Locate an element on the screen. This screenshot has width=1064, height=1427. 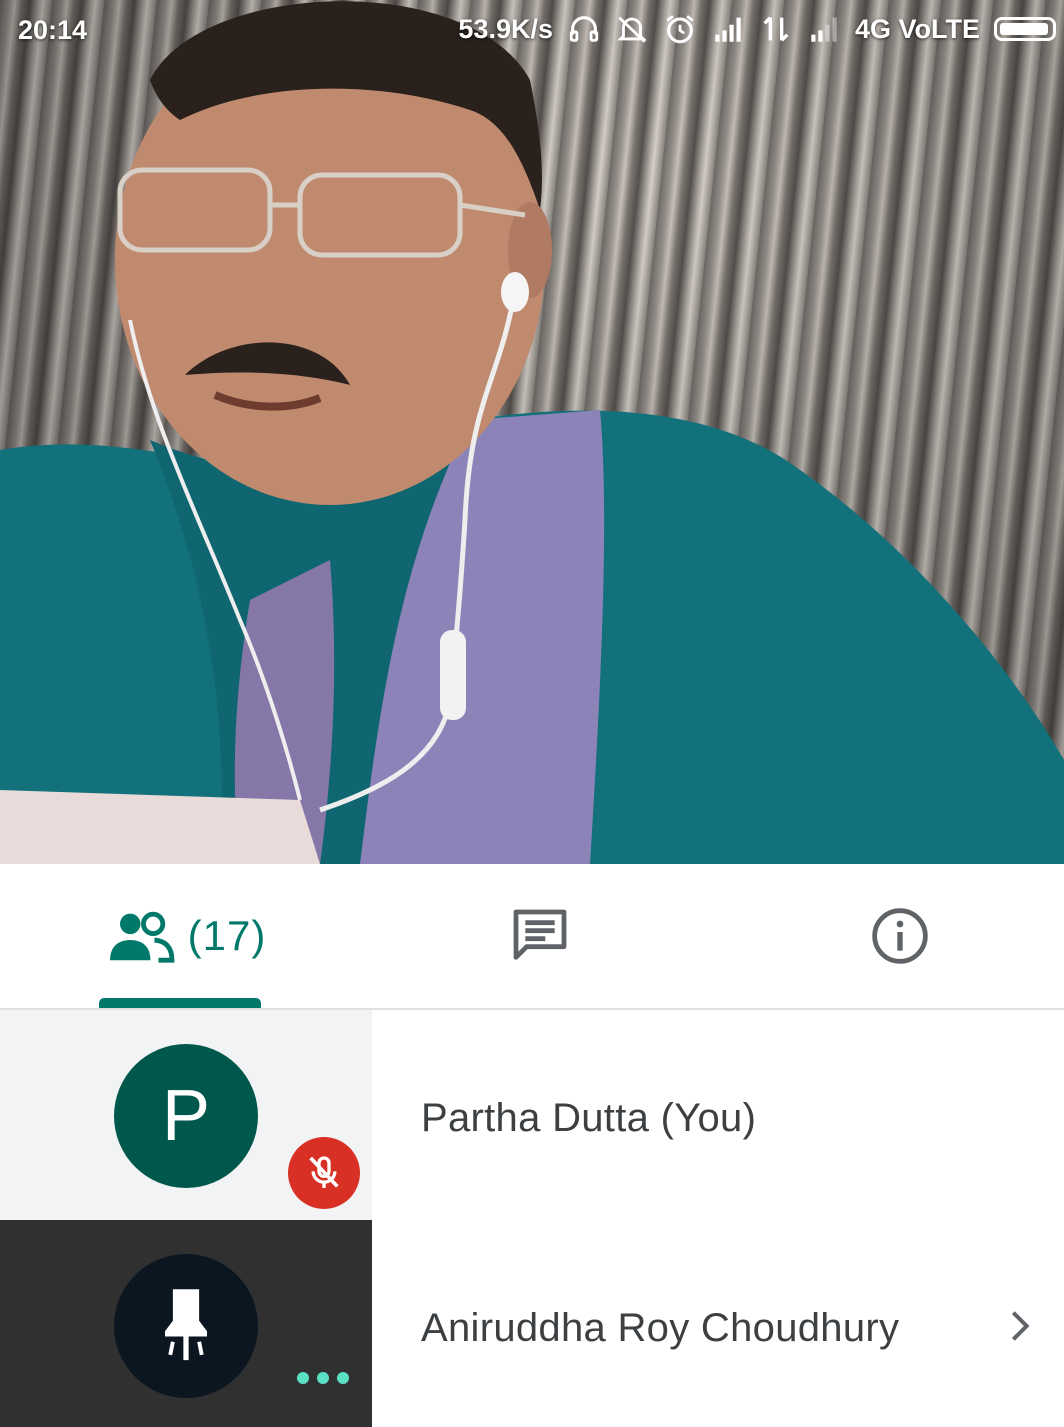
tab-info is located at coordinates (900, 936).